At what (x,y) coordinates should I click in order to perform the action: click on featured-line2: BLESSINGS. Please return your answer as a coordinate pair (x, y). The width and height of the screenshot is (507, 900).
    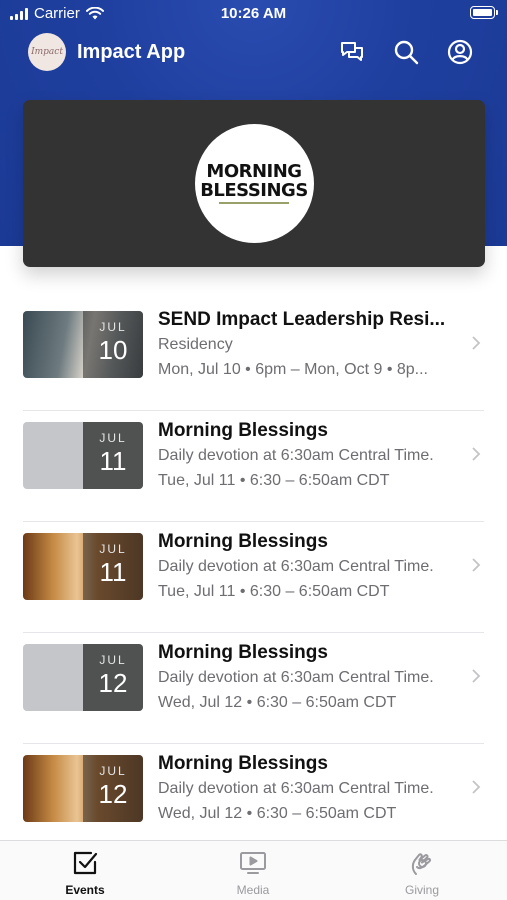
    Looking at the image, I should click on (254, 190).